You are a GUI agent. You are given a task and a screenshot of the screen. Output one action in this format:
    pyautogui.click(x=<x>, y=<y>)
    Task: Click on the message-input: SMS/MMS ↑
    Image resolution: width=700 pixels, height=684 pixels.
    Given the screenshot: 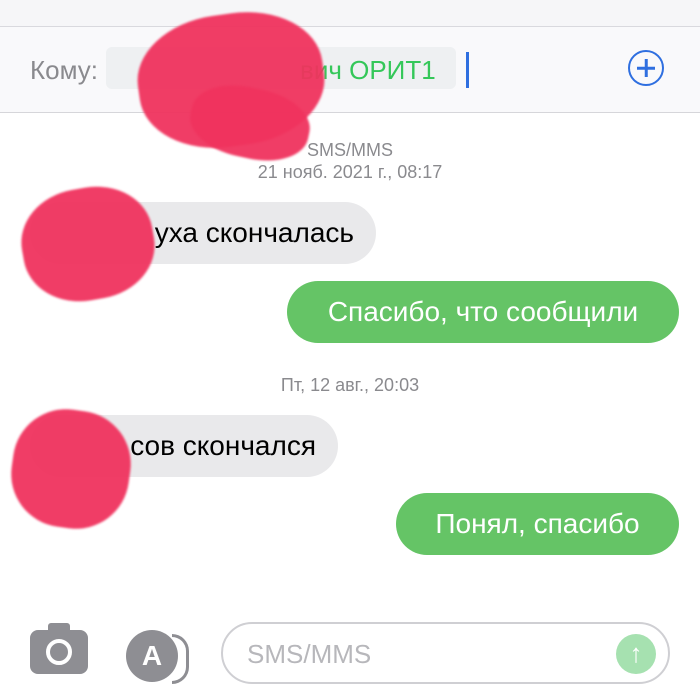 What is the action you would take?
    pyautogui.click(x=445, y=653)
    